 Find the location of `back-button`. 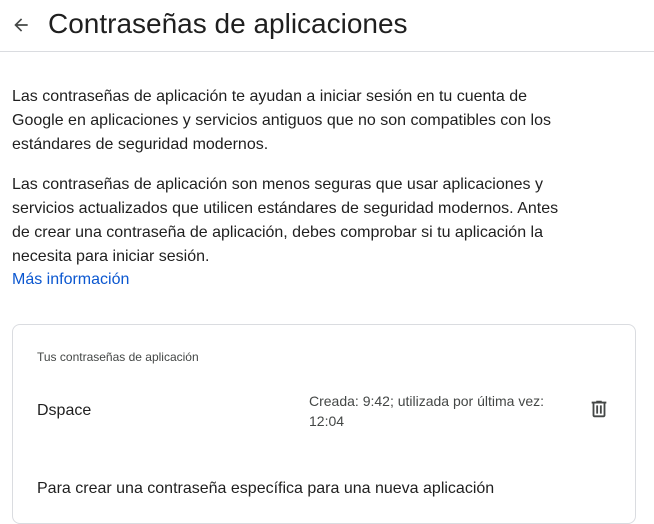

back-button is located at coordinates (21, 25).